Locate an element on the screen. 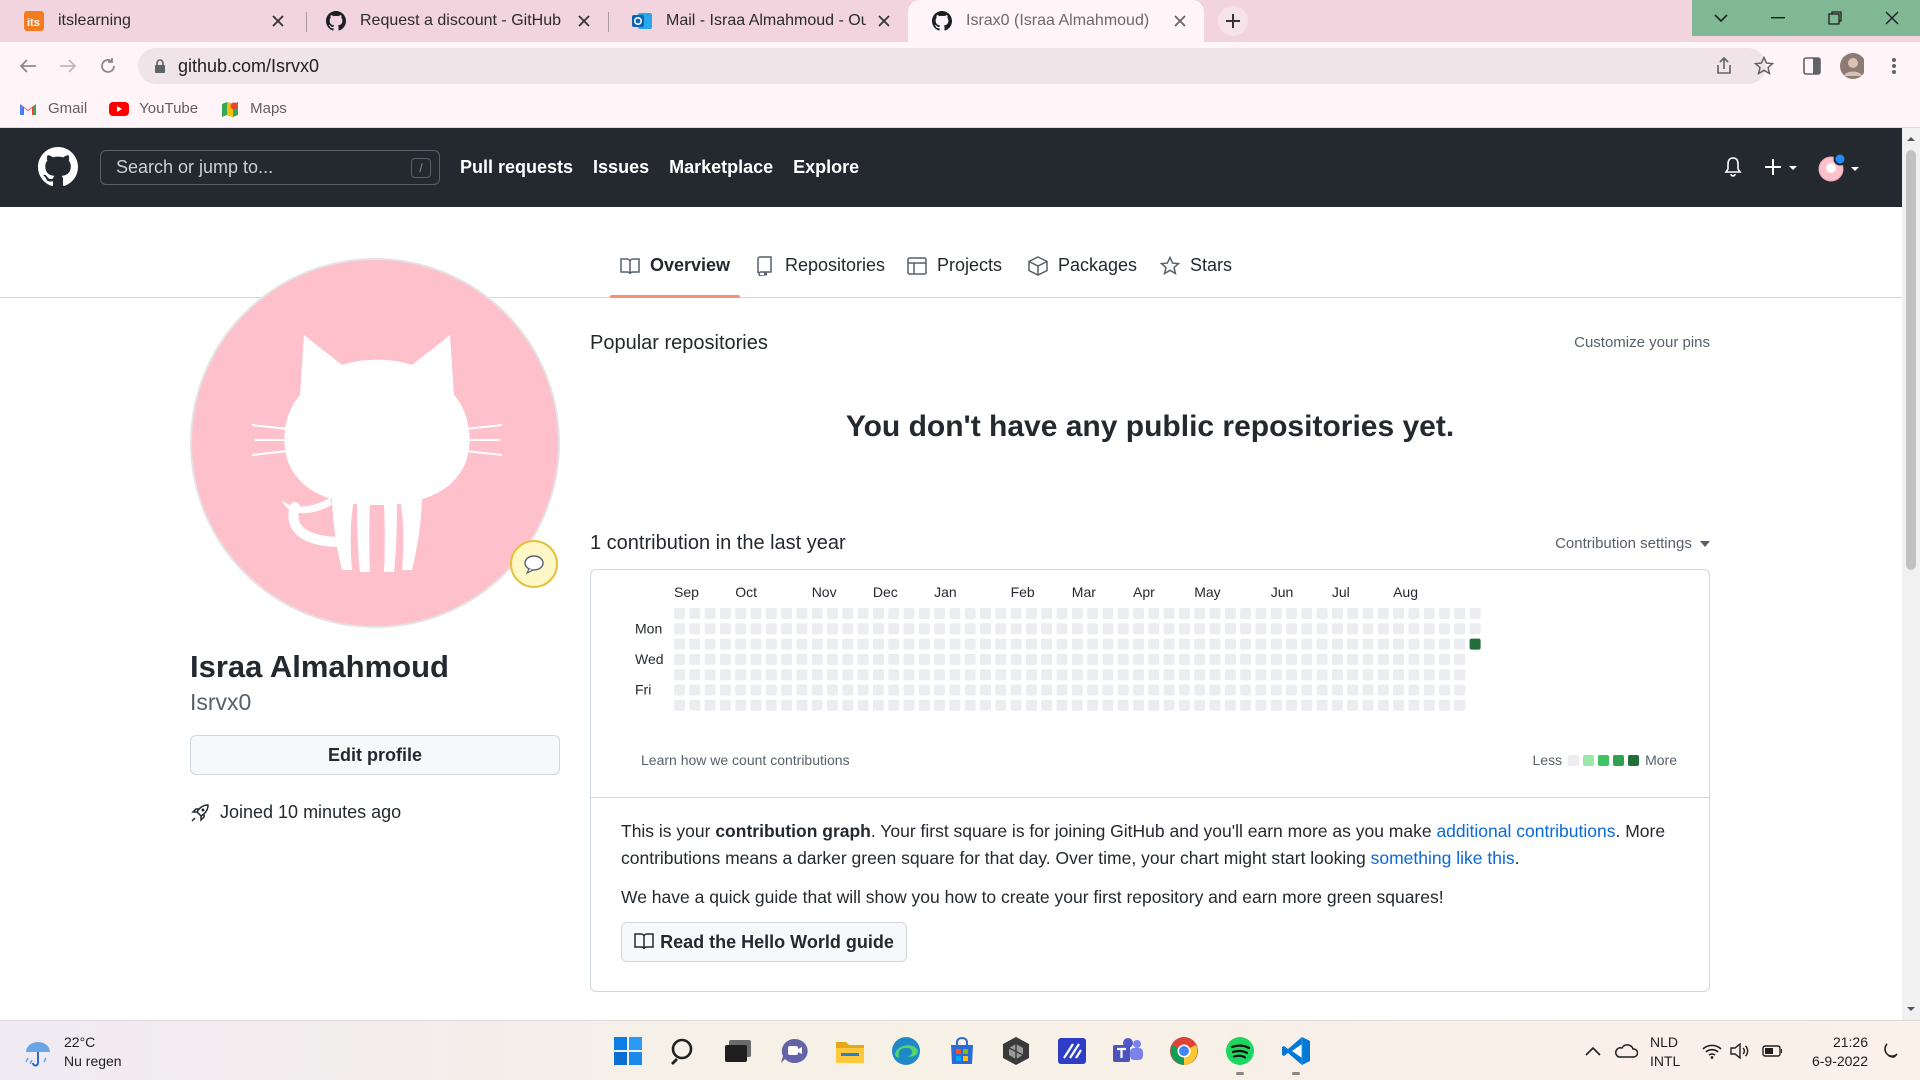  set-status-button is located at coordinates (534, 564).